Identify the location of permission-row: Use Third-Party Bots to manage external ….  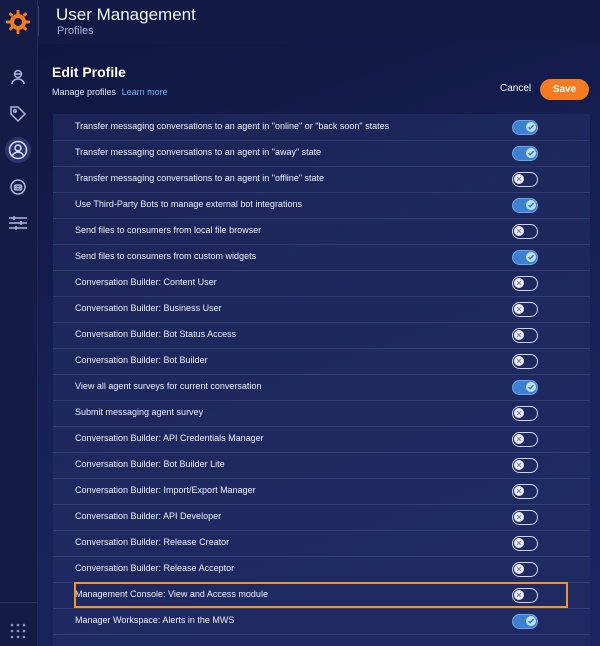
(321, 206).